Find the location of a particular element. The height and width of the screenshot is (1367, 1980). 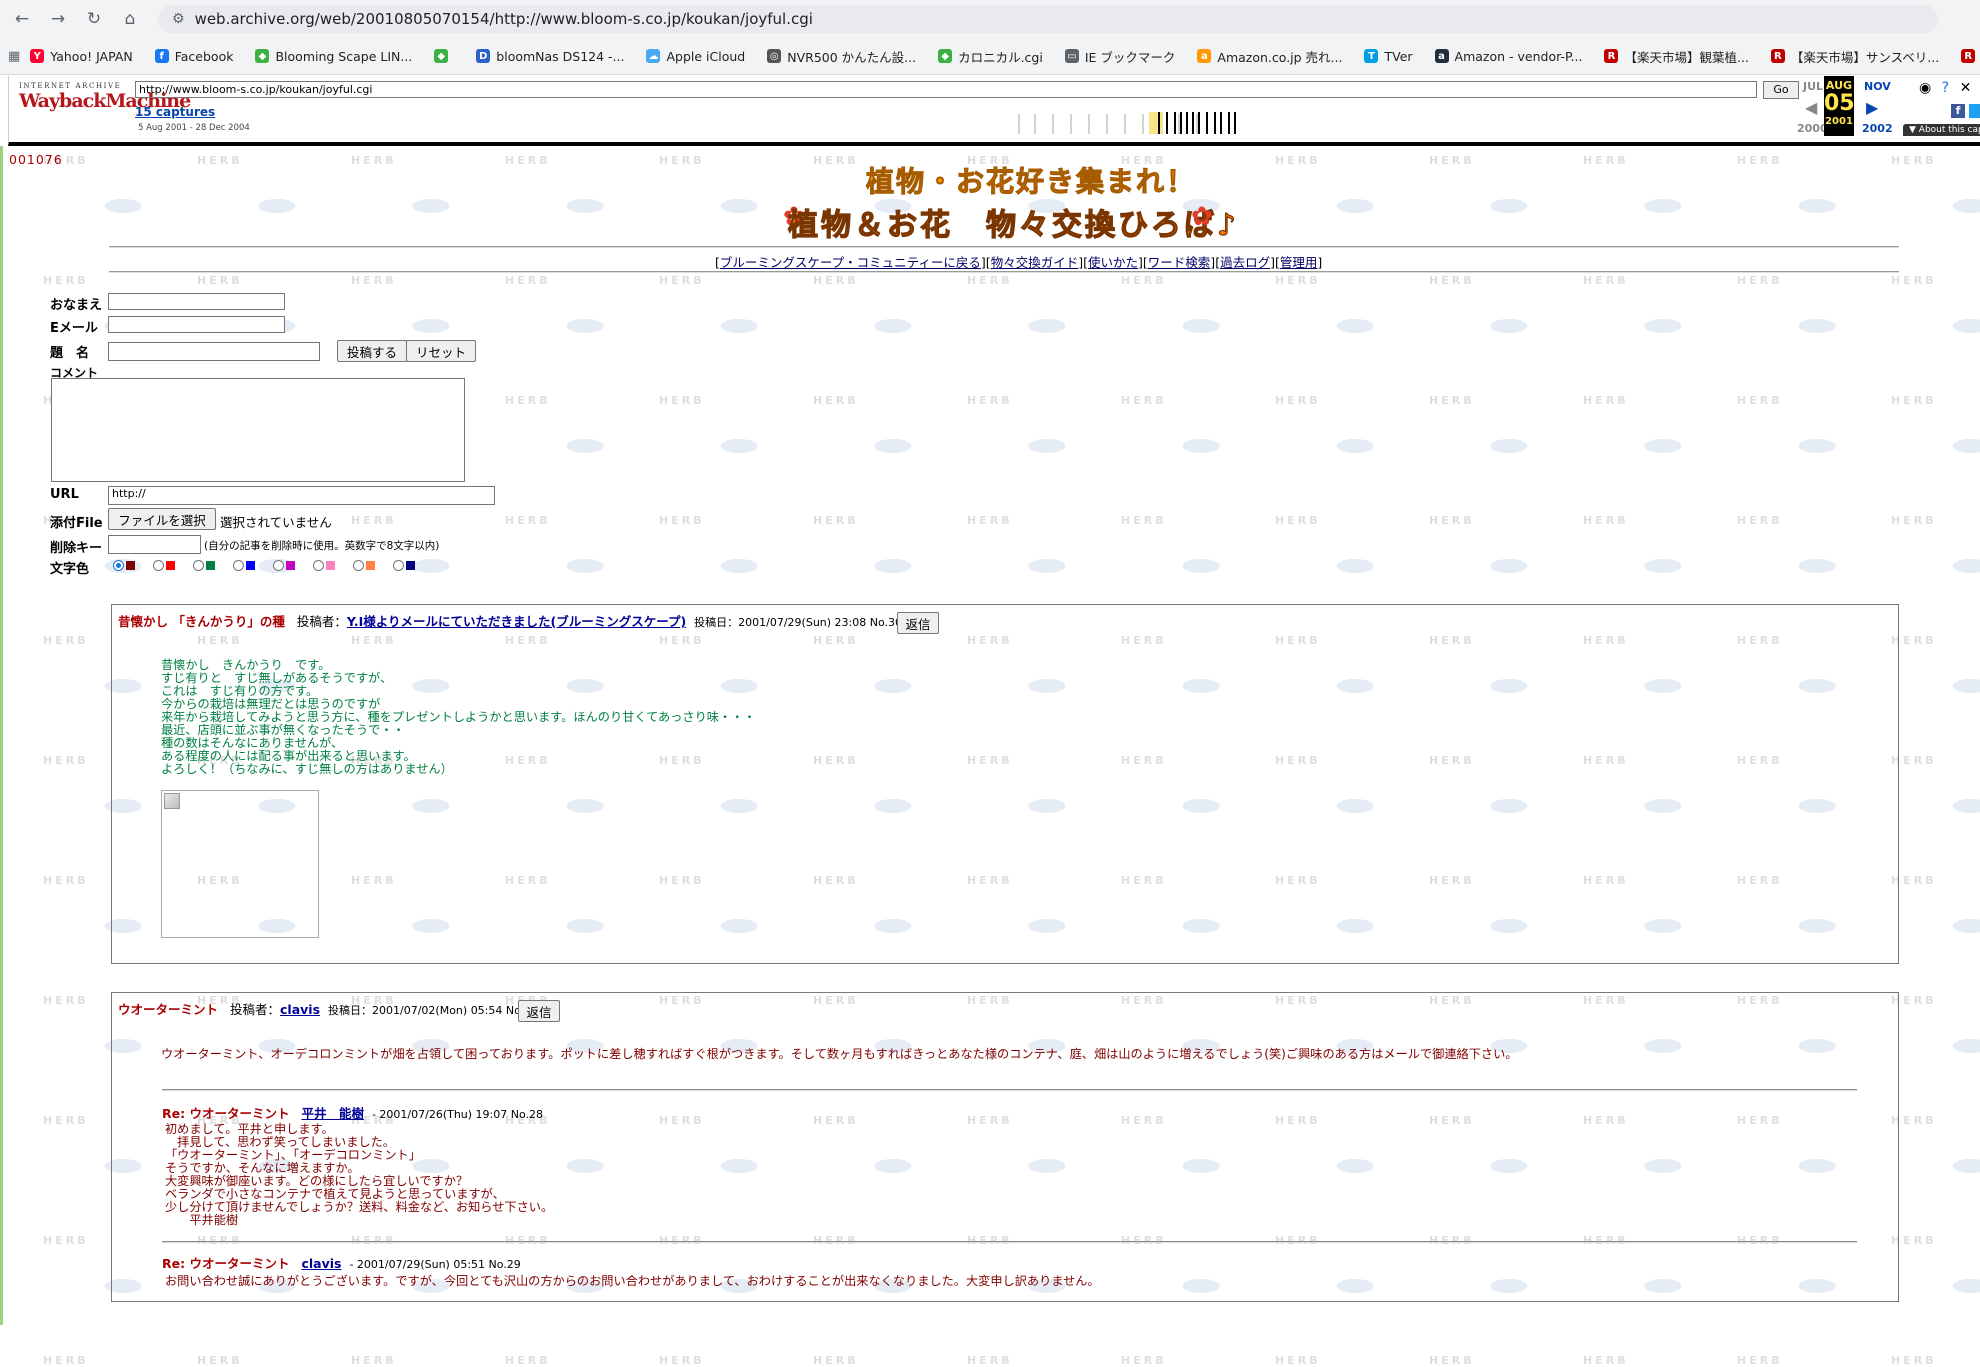

bookmark-item: Y Yahoo! JAPAN is located at coordinates (81, 56).